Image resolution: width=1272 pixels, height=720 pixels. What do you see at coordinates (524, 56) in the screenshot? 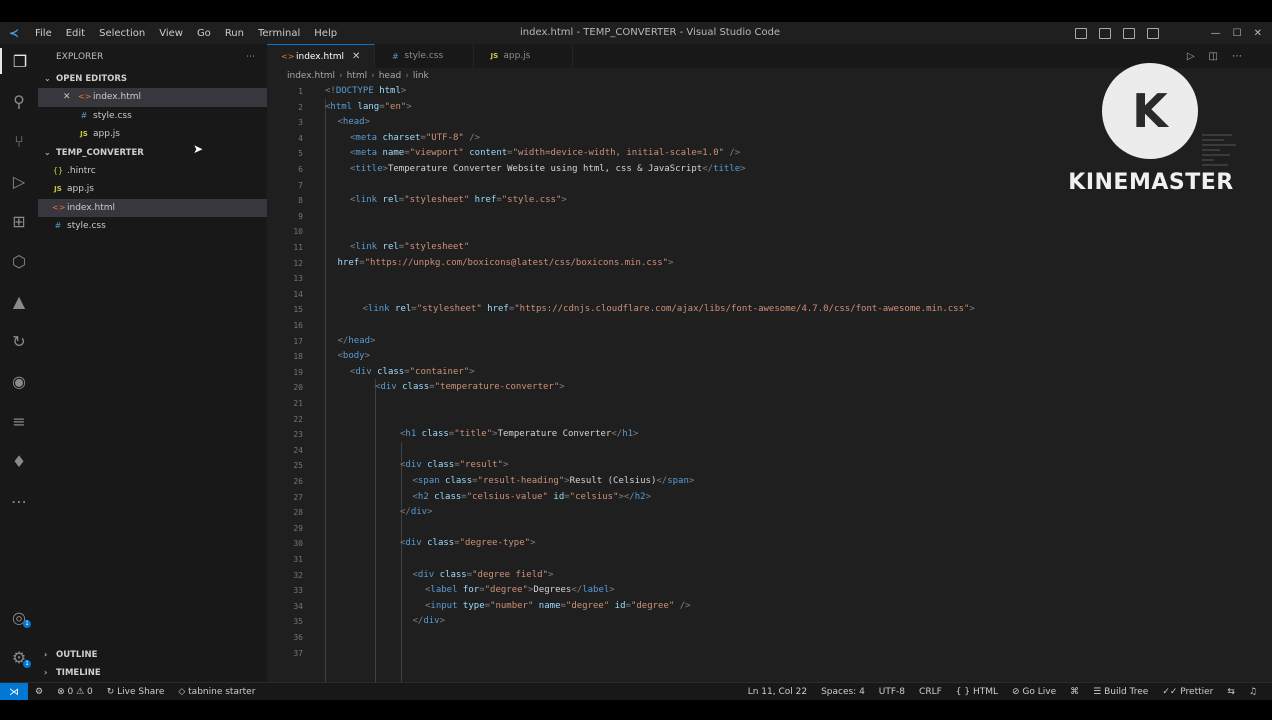
I see `tab-app-js: JS app.js` at bounding box center [524, 56].